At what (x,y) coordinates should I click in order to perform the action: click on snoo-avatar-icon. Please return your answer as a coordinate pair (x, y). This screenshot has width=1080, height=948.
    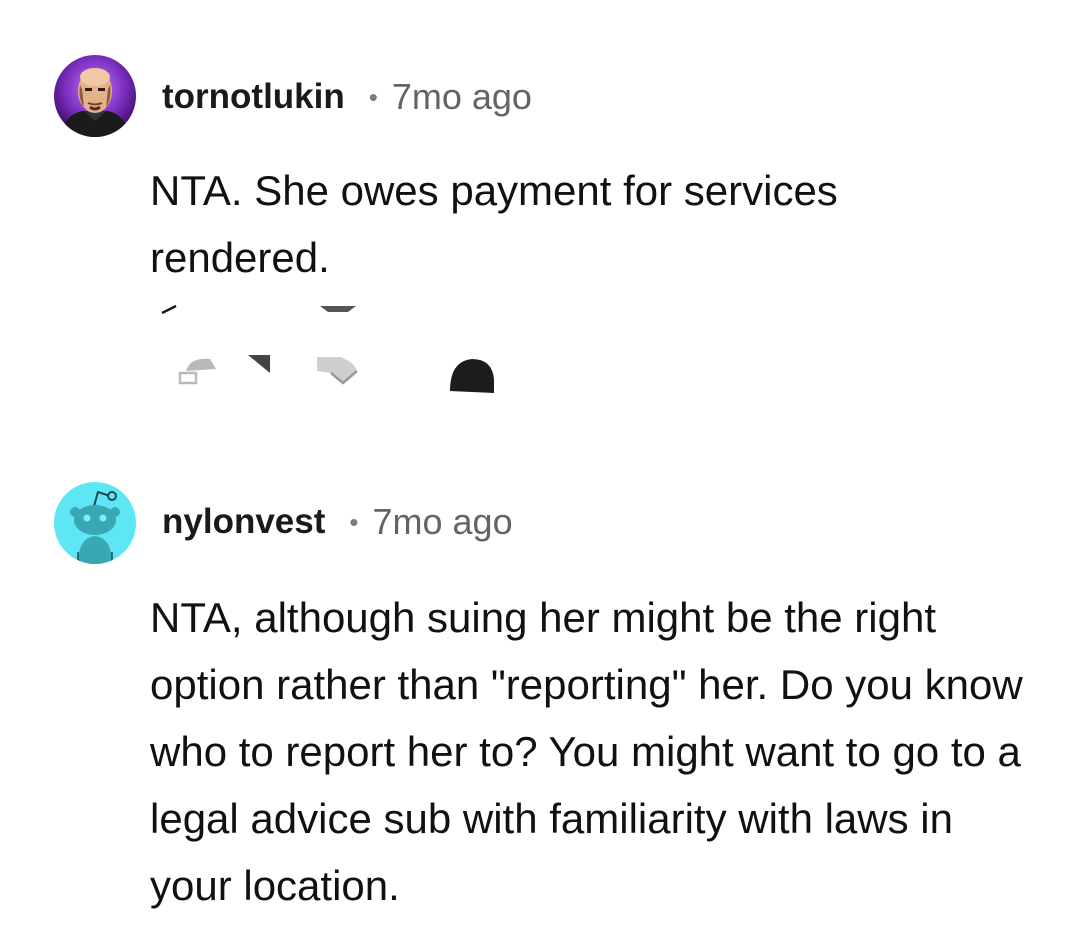
    Looking at the image, I should click on (95, 523).